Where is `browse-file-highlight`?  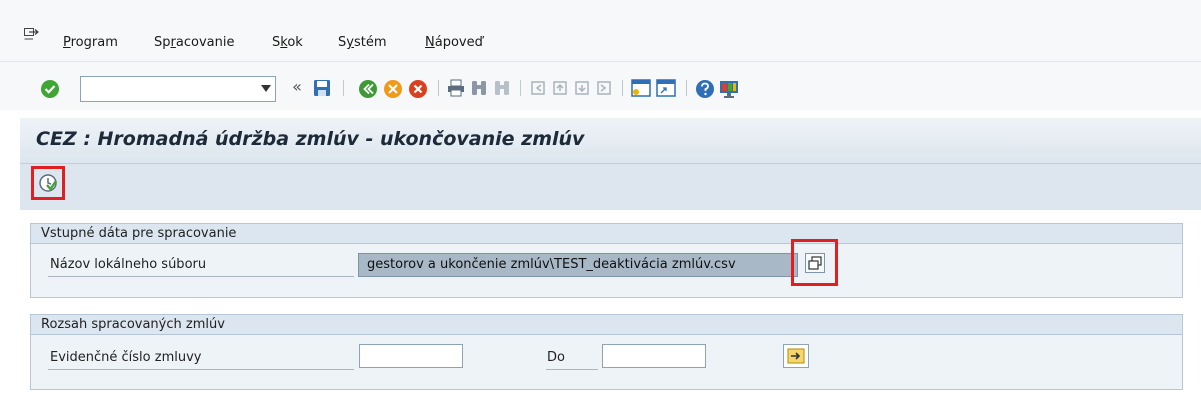 browse-file-highlight is located at coordinates (814, 262).